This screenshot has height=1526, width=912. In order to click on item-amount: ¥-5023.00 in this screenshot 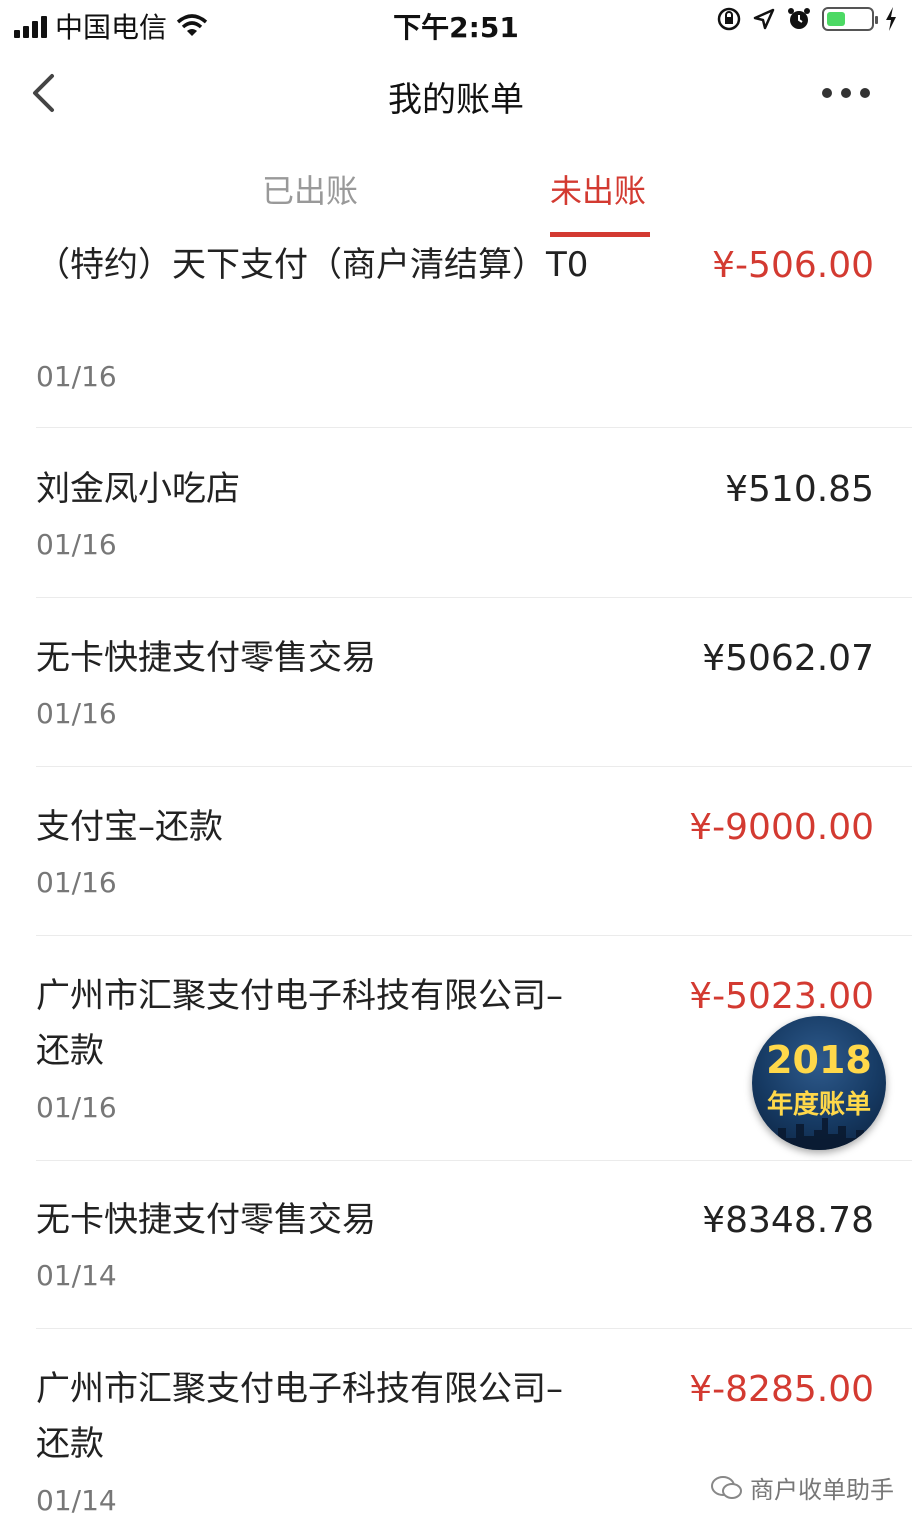, I will do `click(781, 996)`.